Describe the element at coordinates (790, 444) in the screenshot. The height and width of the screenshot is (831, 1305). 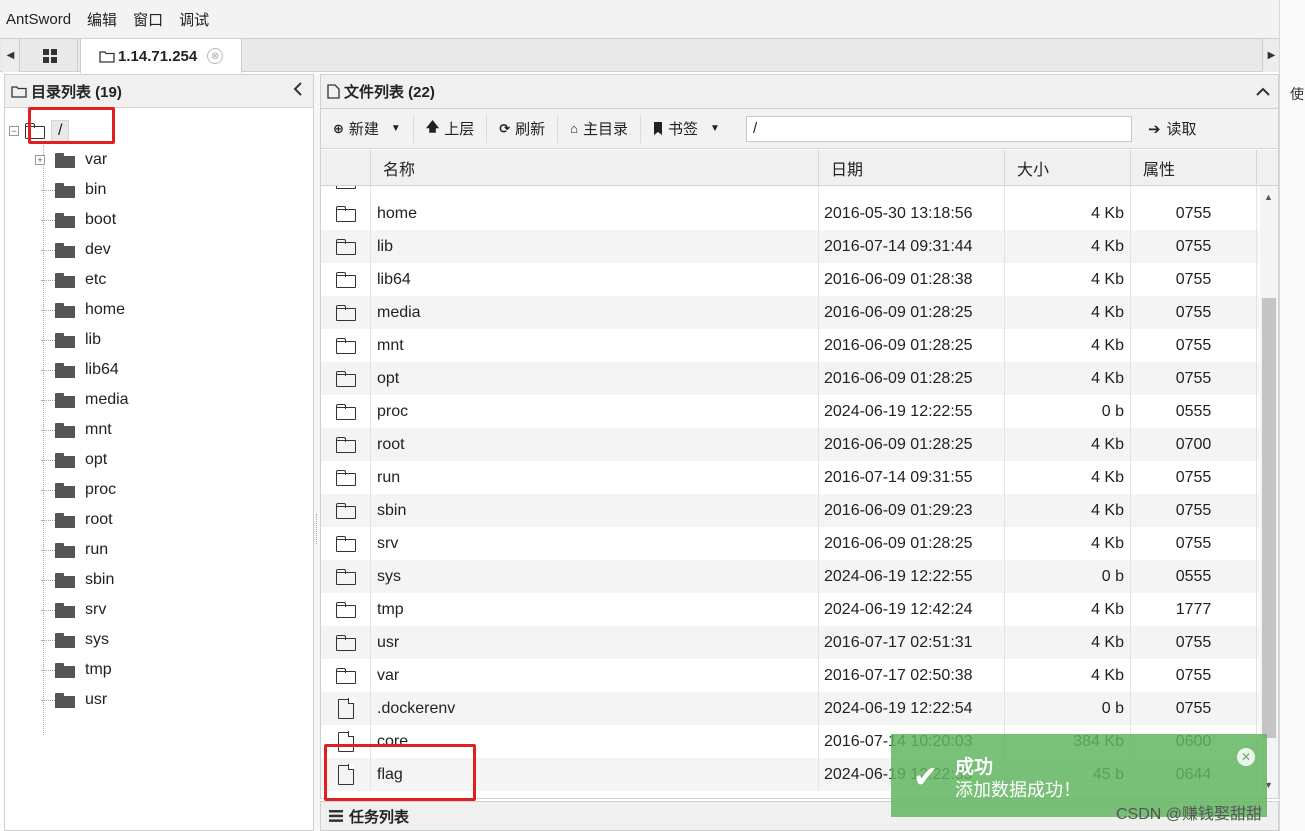
I see `table-row: root 2016-06-09 01:28:25 4 Kb 0700` at that location.